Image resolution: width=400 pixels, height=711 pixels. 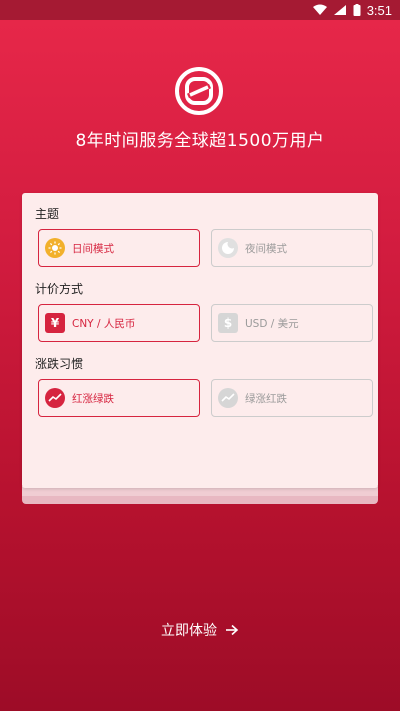 I want to click on color-habit-section-label: 涨跌习惯, so click(x=59, y=364).